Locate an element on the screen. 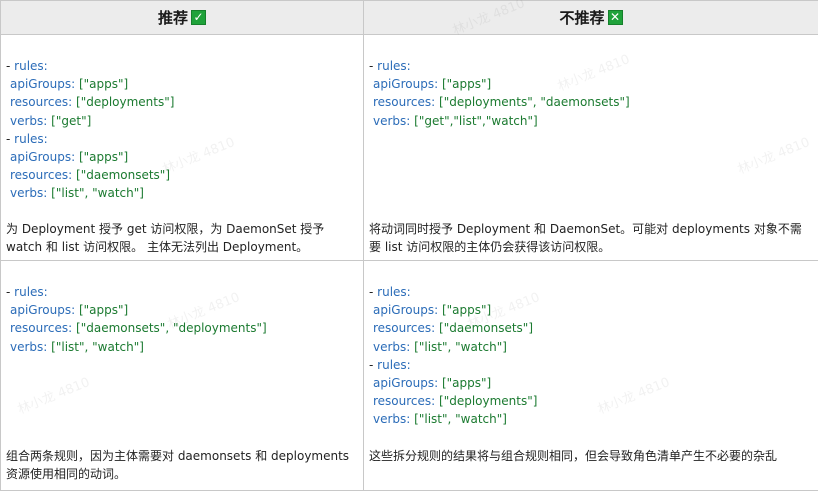 The height and width of the screenshot is (491, 818). table-header-row: 推荐 ✓ 不推荐 ✕ is located at coordinates (409, 17).